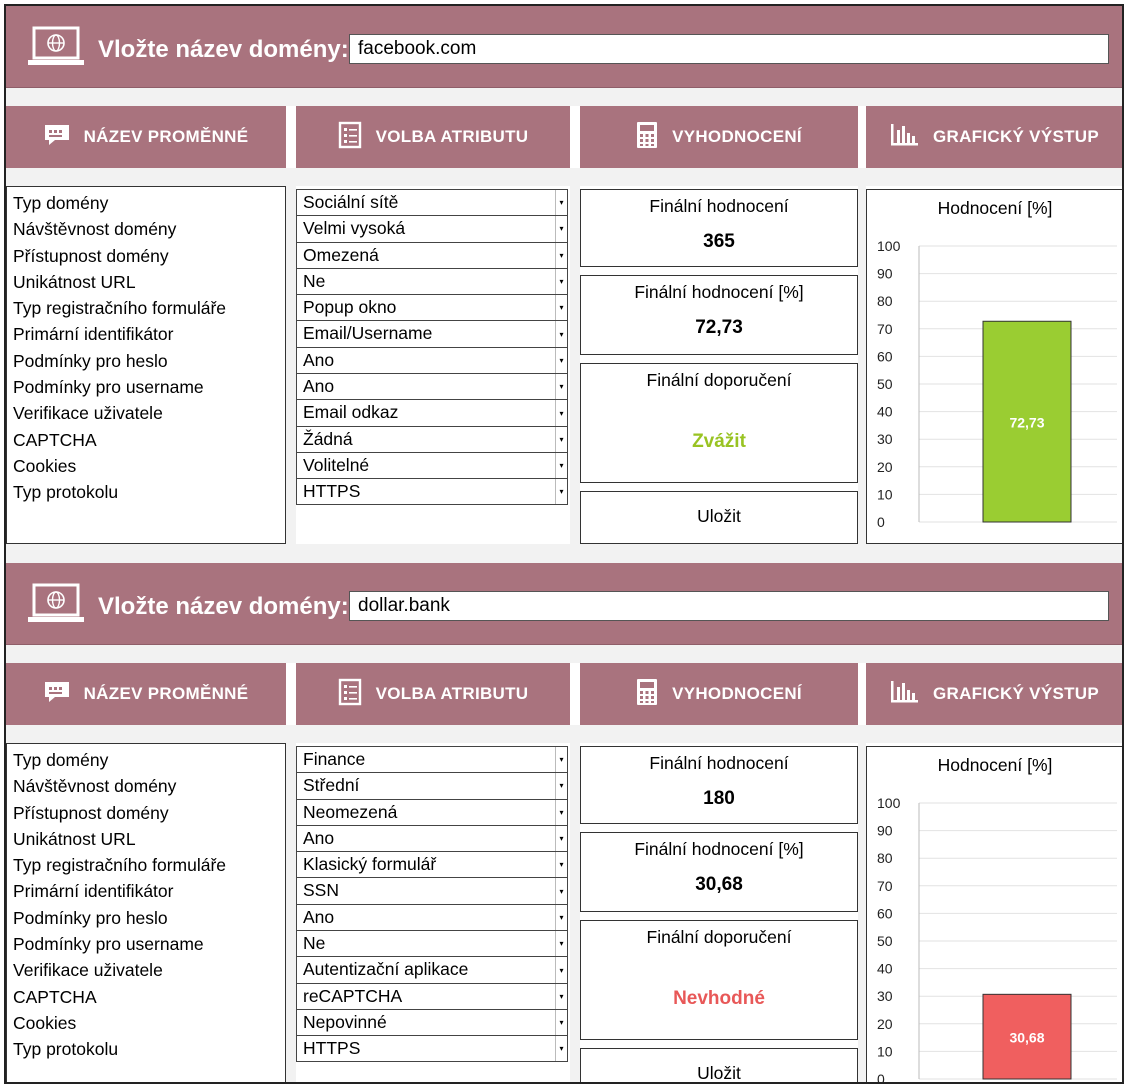 The height and width of the screenshot is (1086, 1126). Describe the element at coordinates (1016, 693) in the screenshot. I see `header-label: GRAFICKÝ VÝSTUP` at that location.